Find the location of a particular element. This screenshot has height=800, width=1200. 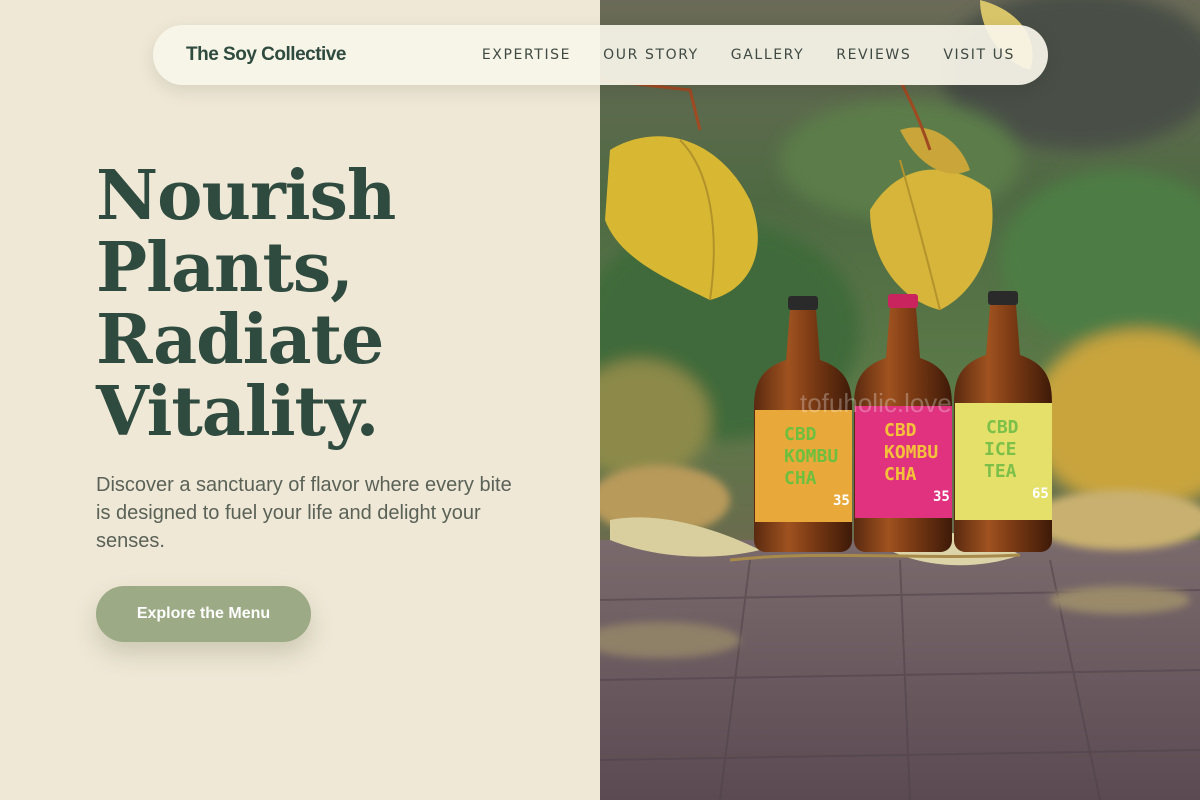

brand-logo: The Soy Collective is located at coordinates (266, 55).